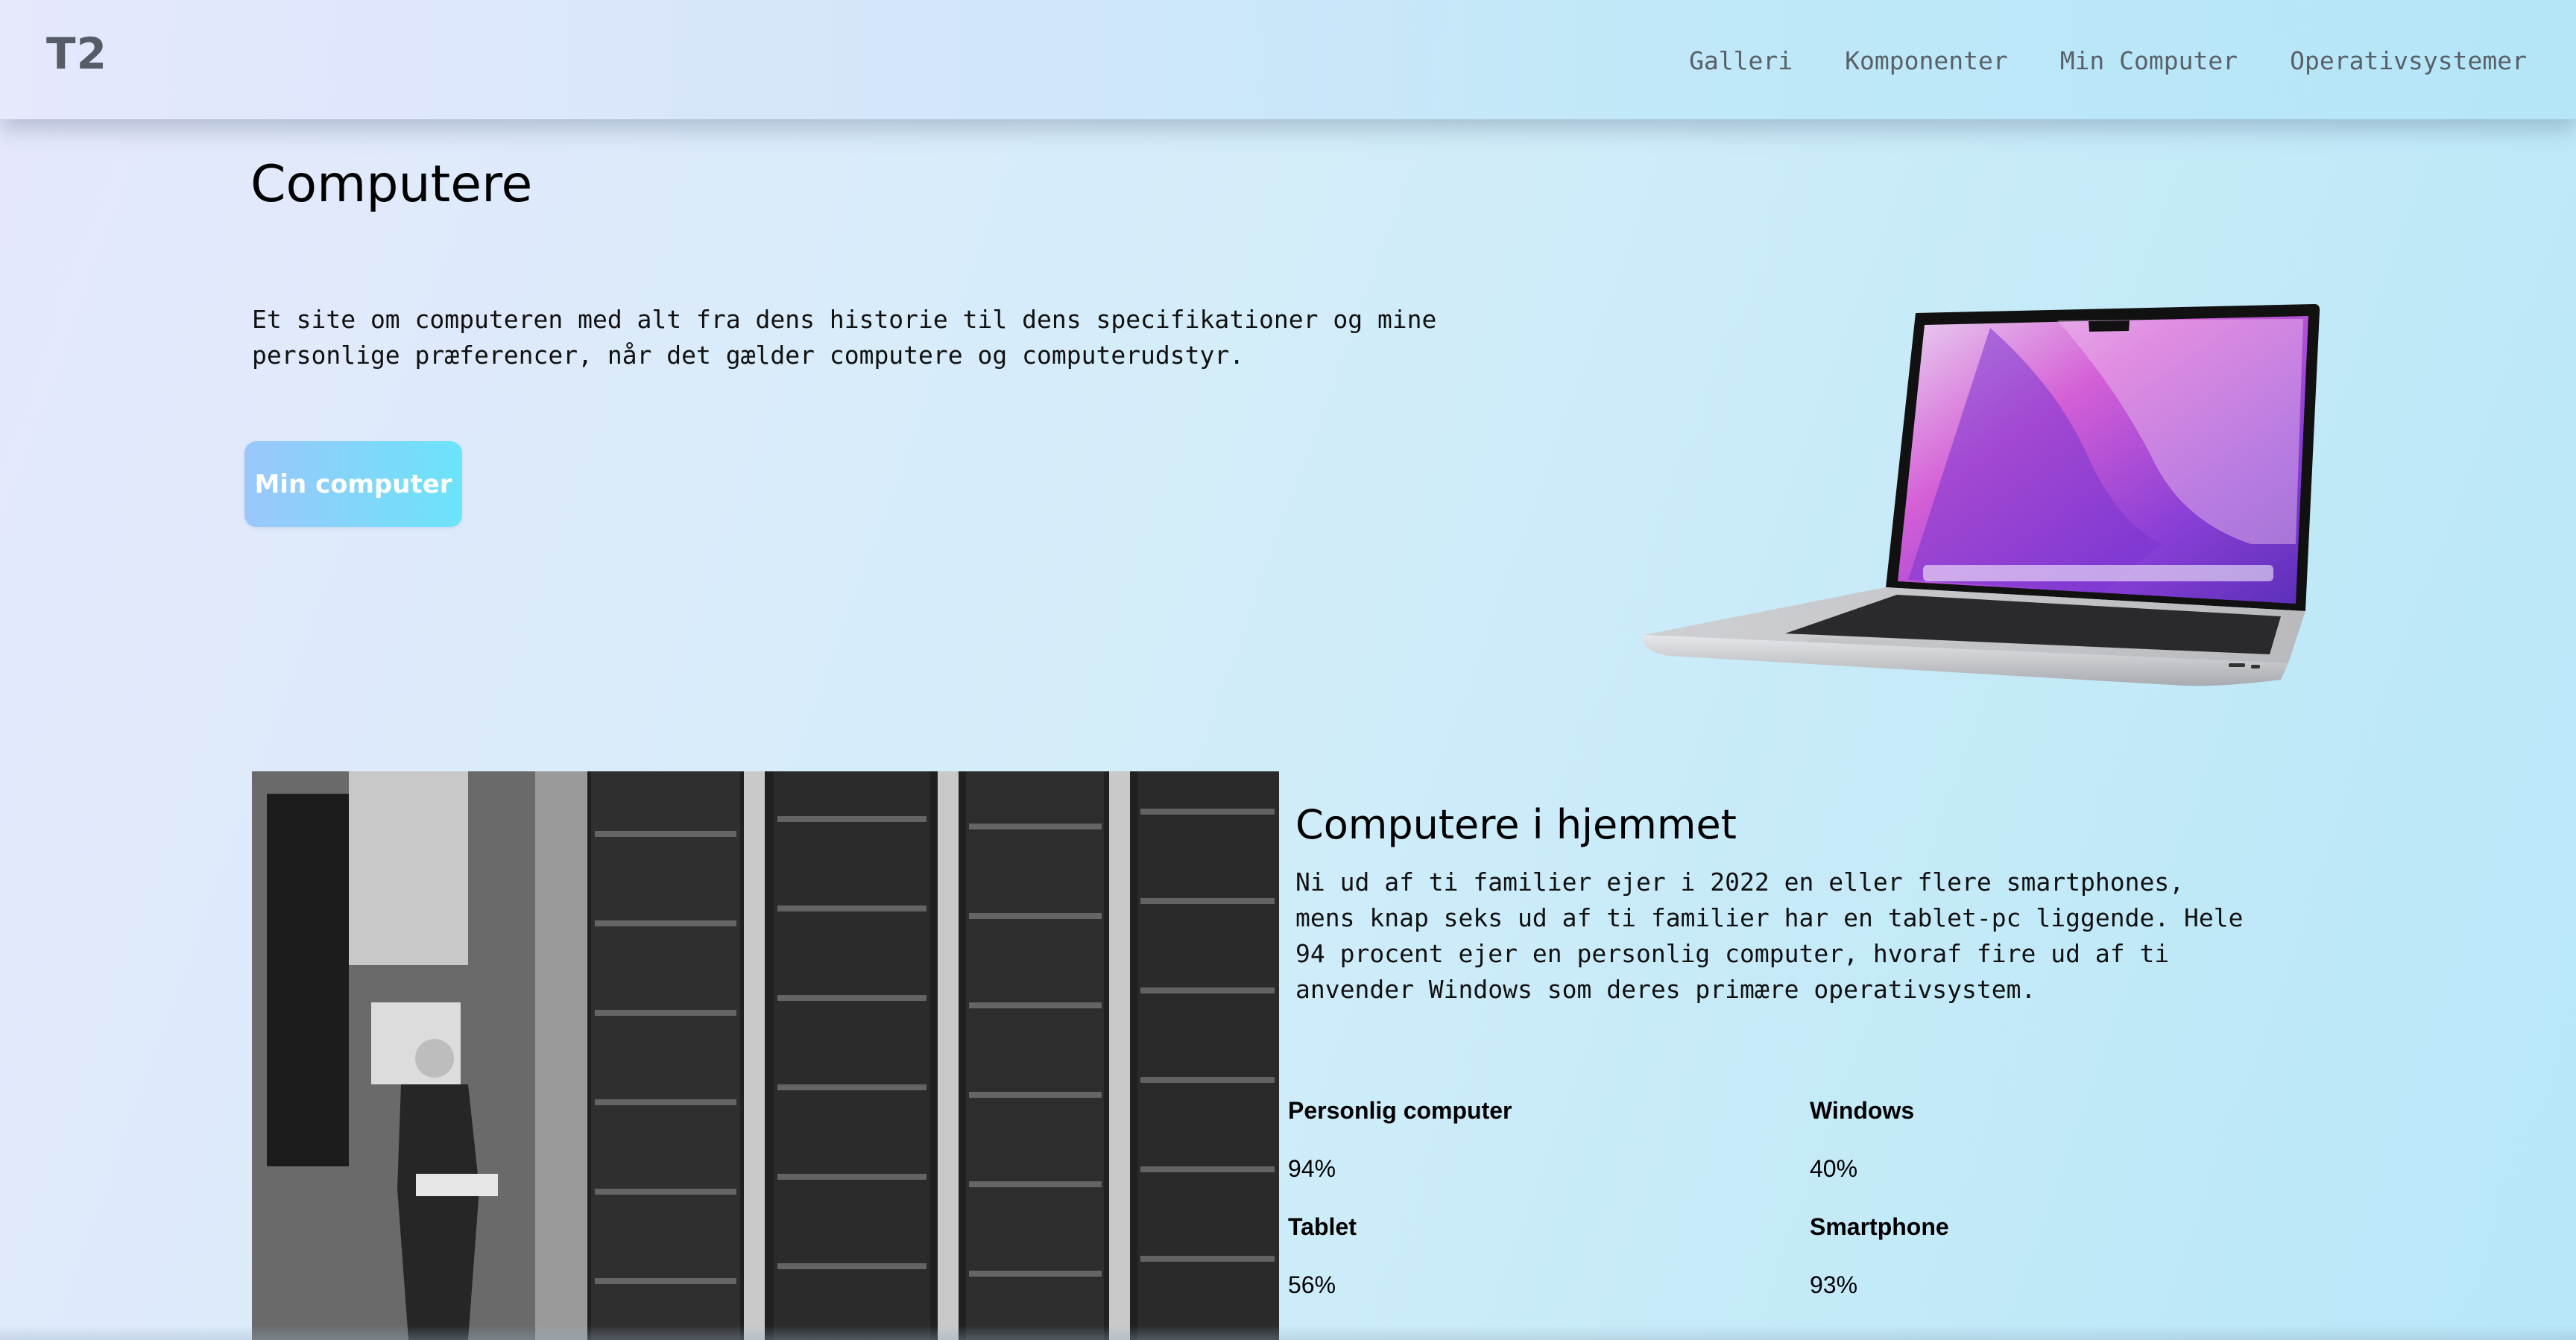  Describe the element at coordinates (391, 185) in the screenshot. I see `page-title: Computere` at that location.